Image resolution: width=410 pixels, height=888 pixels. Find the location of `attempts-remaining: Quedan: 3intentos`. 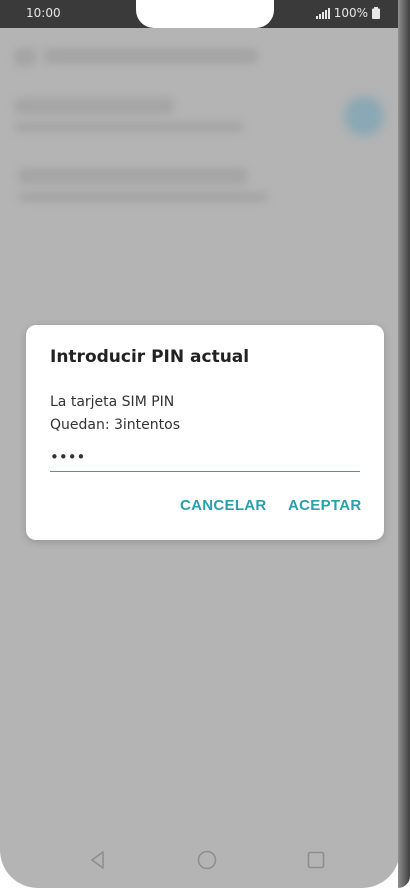

attempts-remaining: Quedan: 3intentos is located at coordinates (115, 425).